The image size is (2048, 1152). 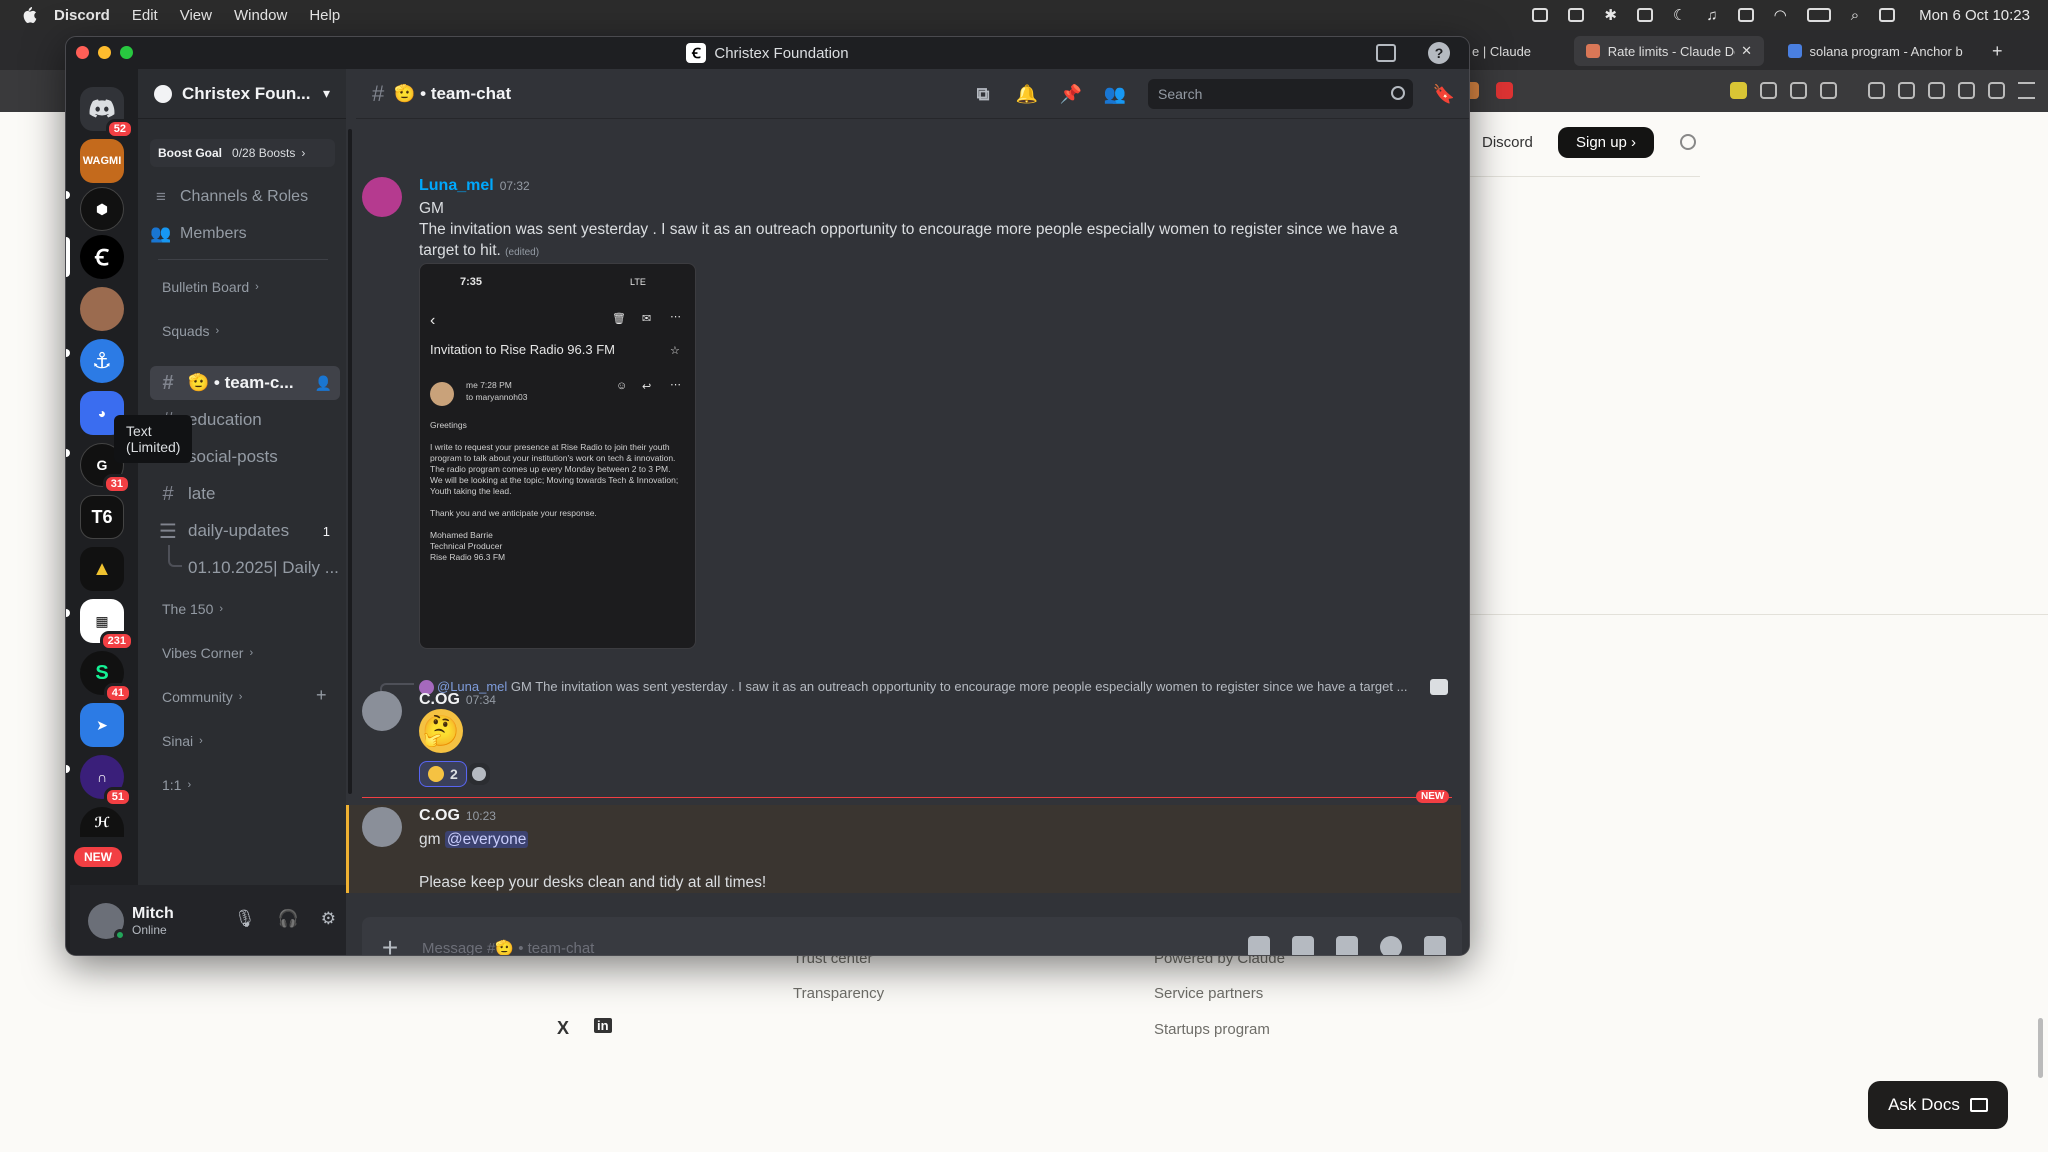 I want to click on category-one-on-one: 1:1 ›, so click(x=176, y=785).